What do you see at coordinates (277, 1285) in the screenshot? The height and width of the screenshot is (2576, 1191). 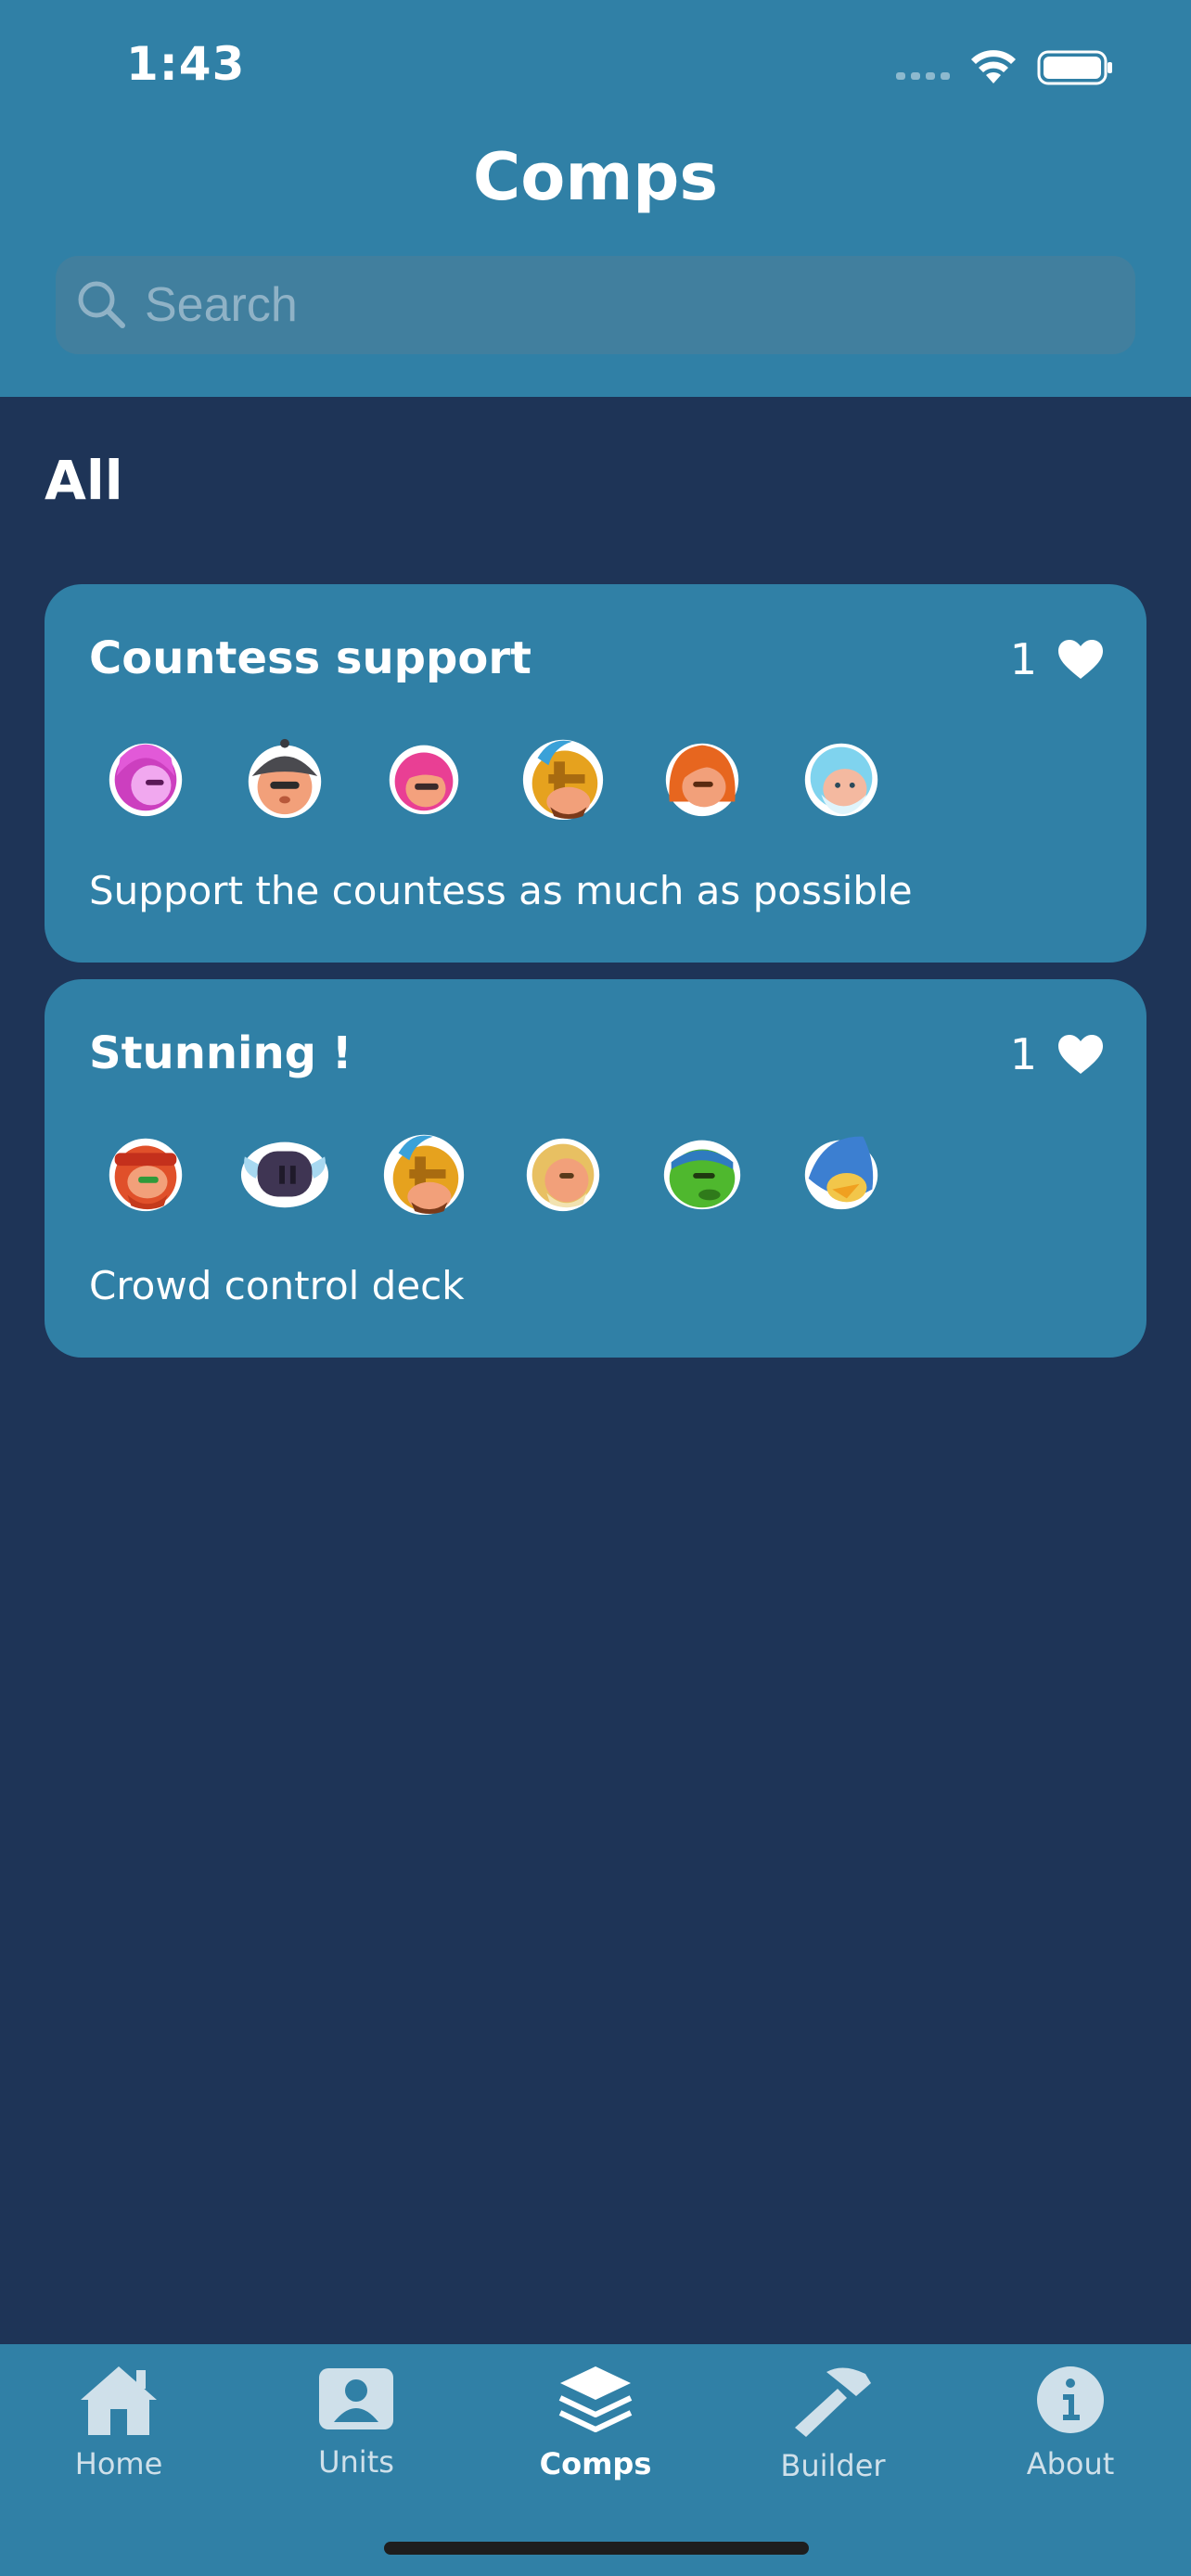 I see `comp-description: Crowd control deck` at bounding box center [277, 1285].